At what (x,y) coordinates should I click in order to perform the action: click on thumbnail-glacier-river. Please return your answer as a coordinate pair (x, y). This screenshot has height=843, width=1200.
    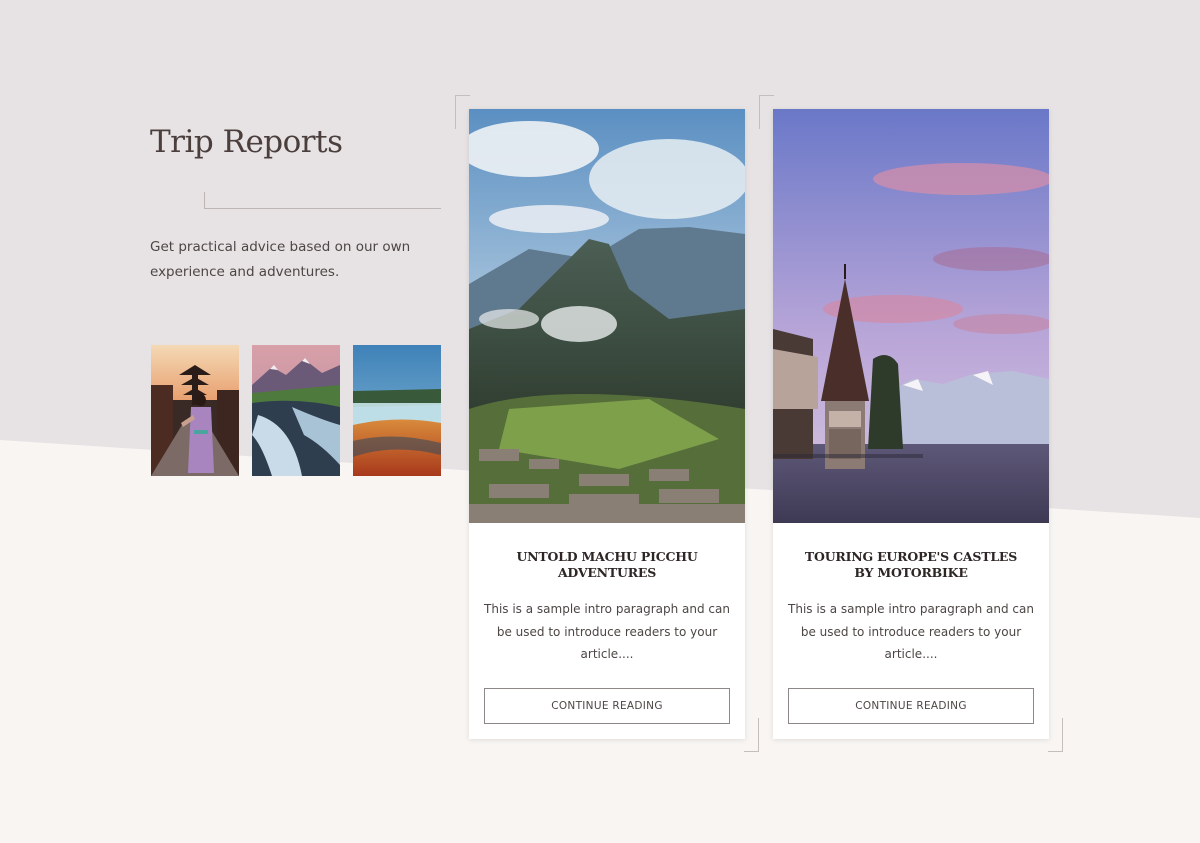
    Looking at the image, I should click on (296, 410).